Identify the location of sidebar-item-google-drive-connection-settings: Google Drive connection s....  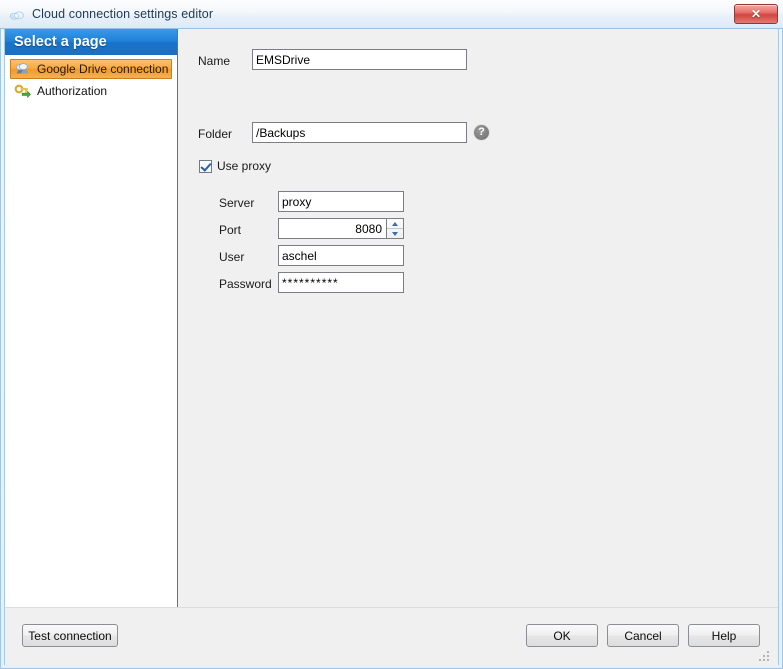
(91, 69).